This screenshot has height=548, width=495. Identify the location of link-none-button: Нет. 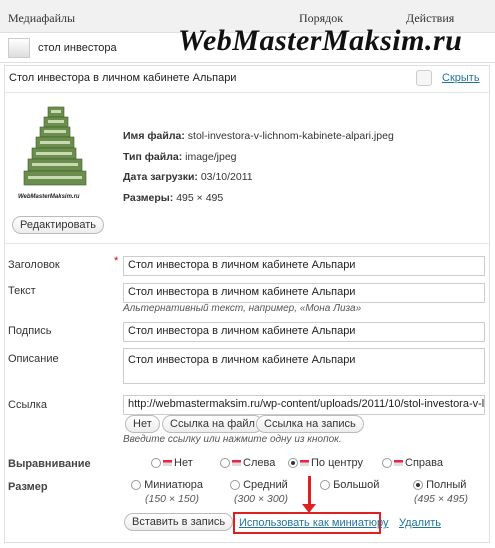
(142, 424).